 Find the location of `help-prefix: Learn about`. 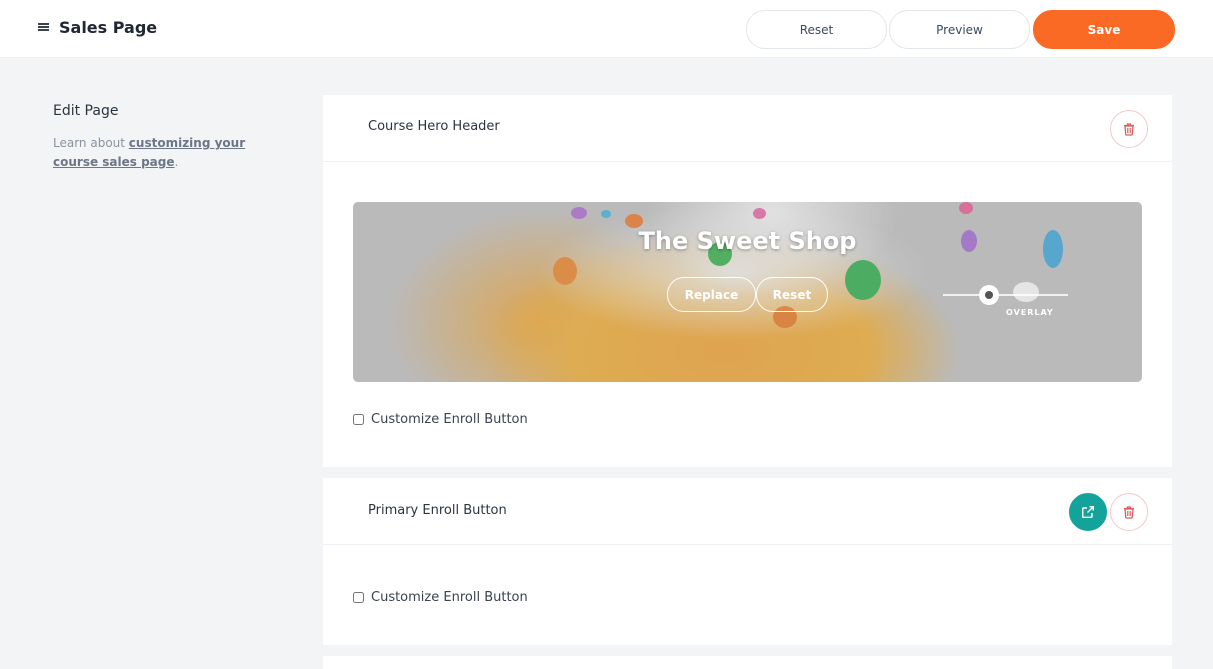

help-prefix: Learn about is located at coordinates (91, 143).